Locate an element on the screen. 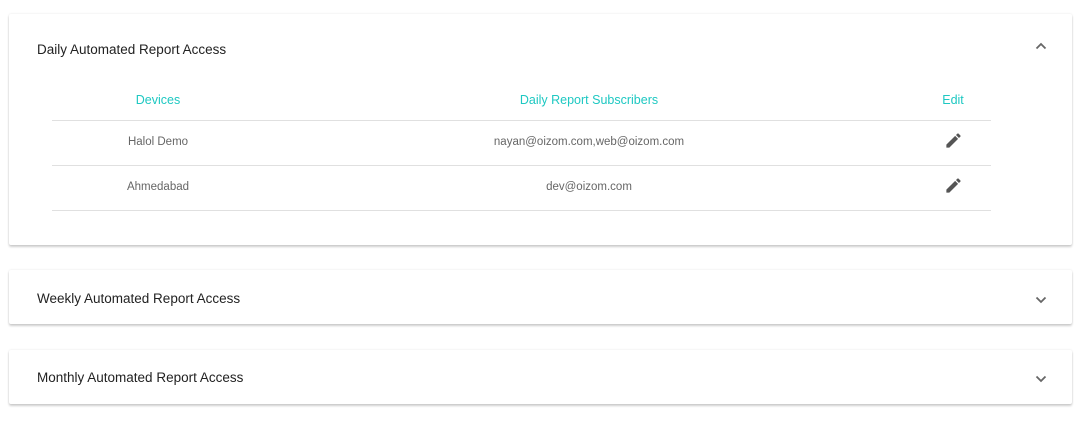 The image size is (1083, 421). chevron-up-icon is located at coordinates (1041, 46).